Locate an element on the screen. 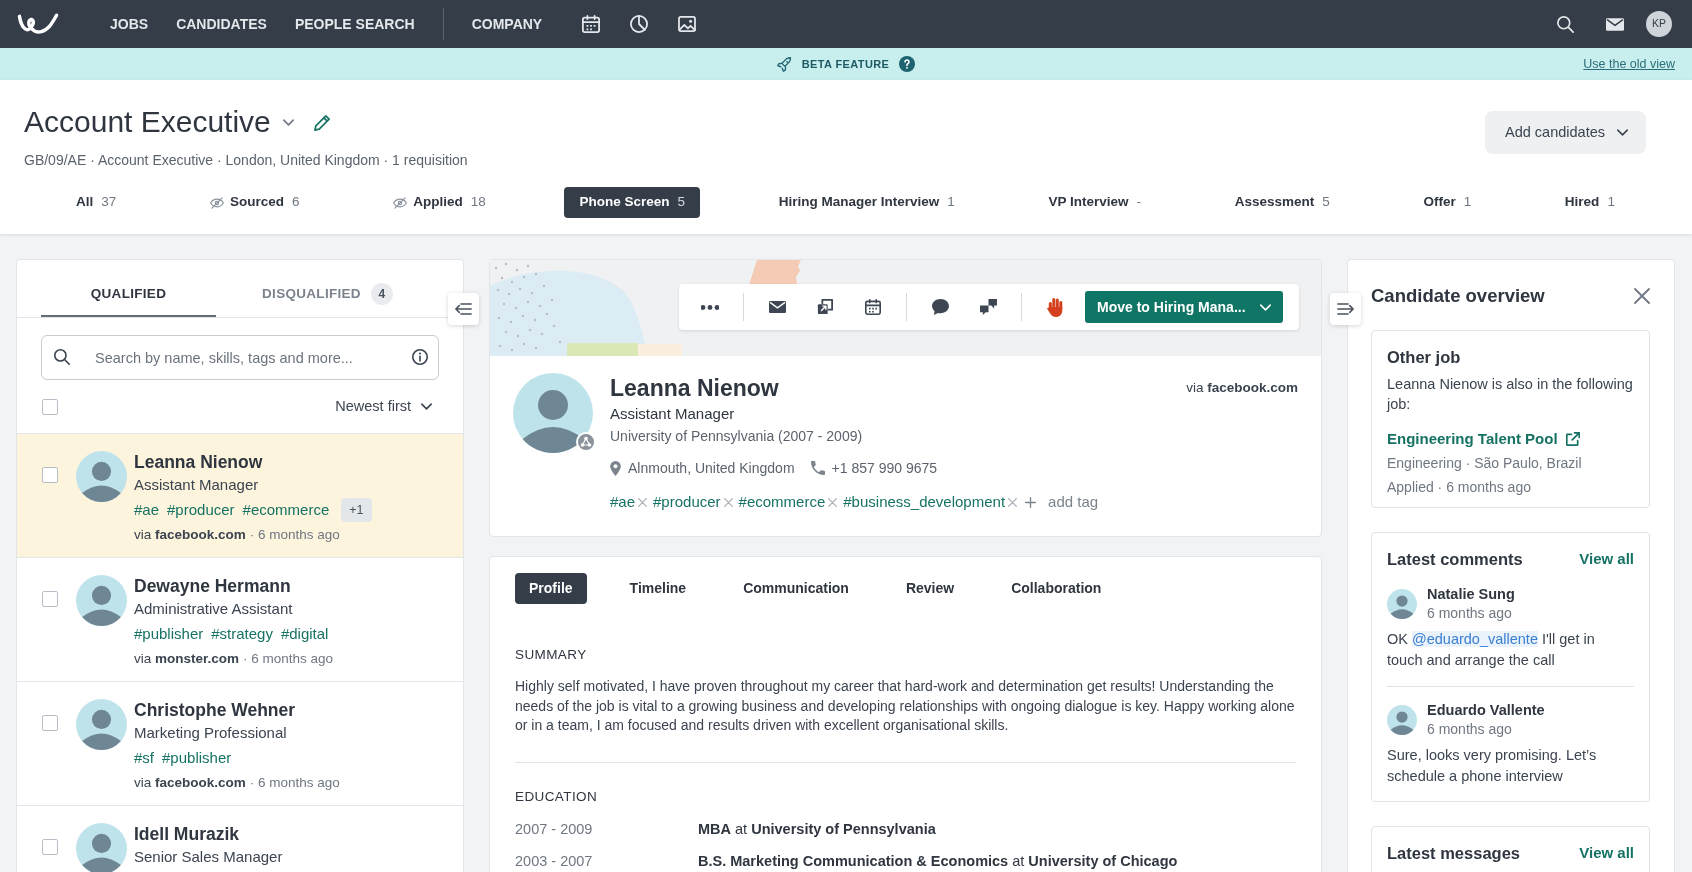 The image size is (1692, 872). nav-menu-item: PEOPLE SEARCH is located at coordinates (354, 24).